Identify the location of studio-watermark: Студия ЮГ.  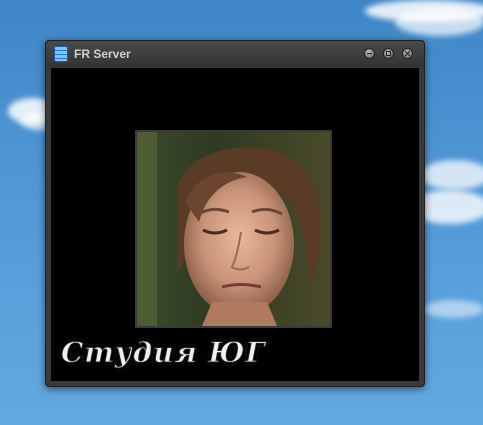
(163, 353).